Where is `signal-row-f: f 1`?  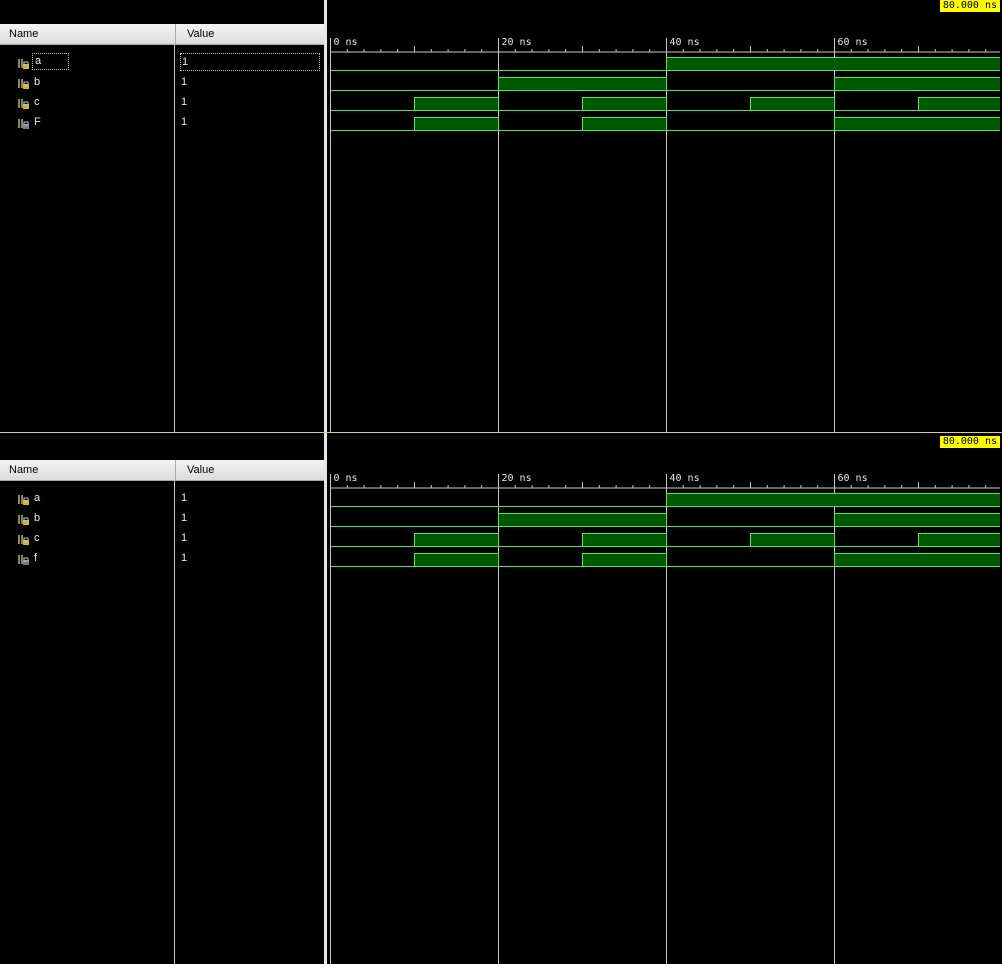
signal-row-f: f 1 is located at coordinates (162, 559).